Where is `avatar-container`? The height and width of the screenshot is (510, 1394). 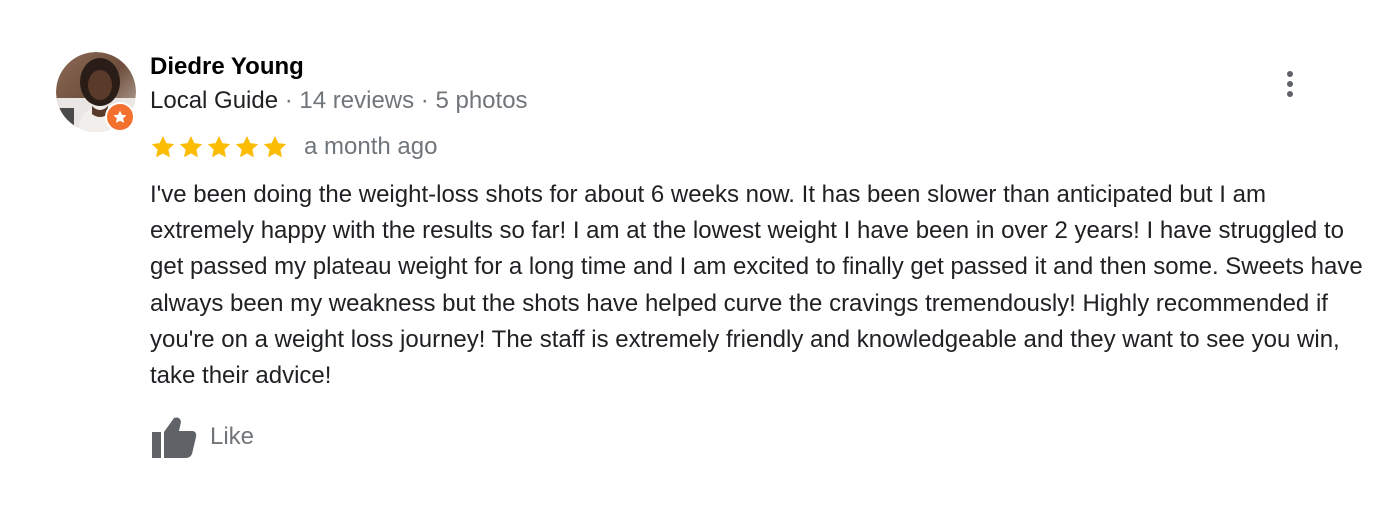
avatar-container is located at coordinates (96, 92).